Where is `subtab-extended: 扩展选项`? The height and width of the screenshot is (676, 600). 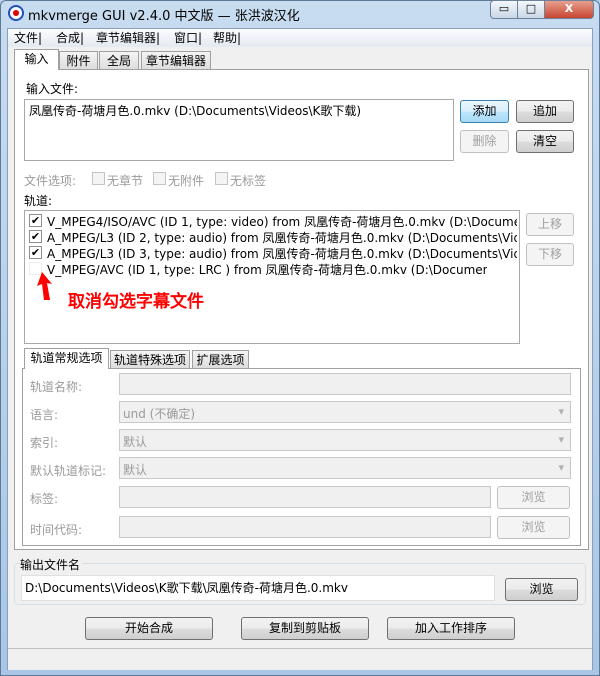 subtab-extended: 扩展选项 is located at coordinates (220, 359).